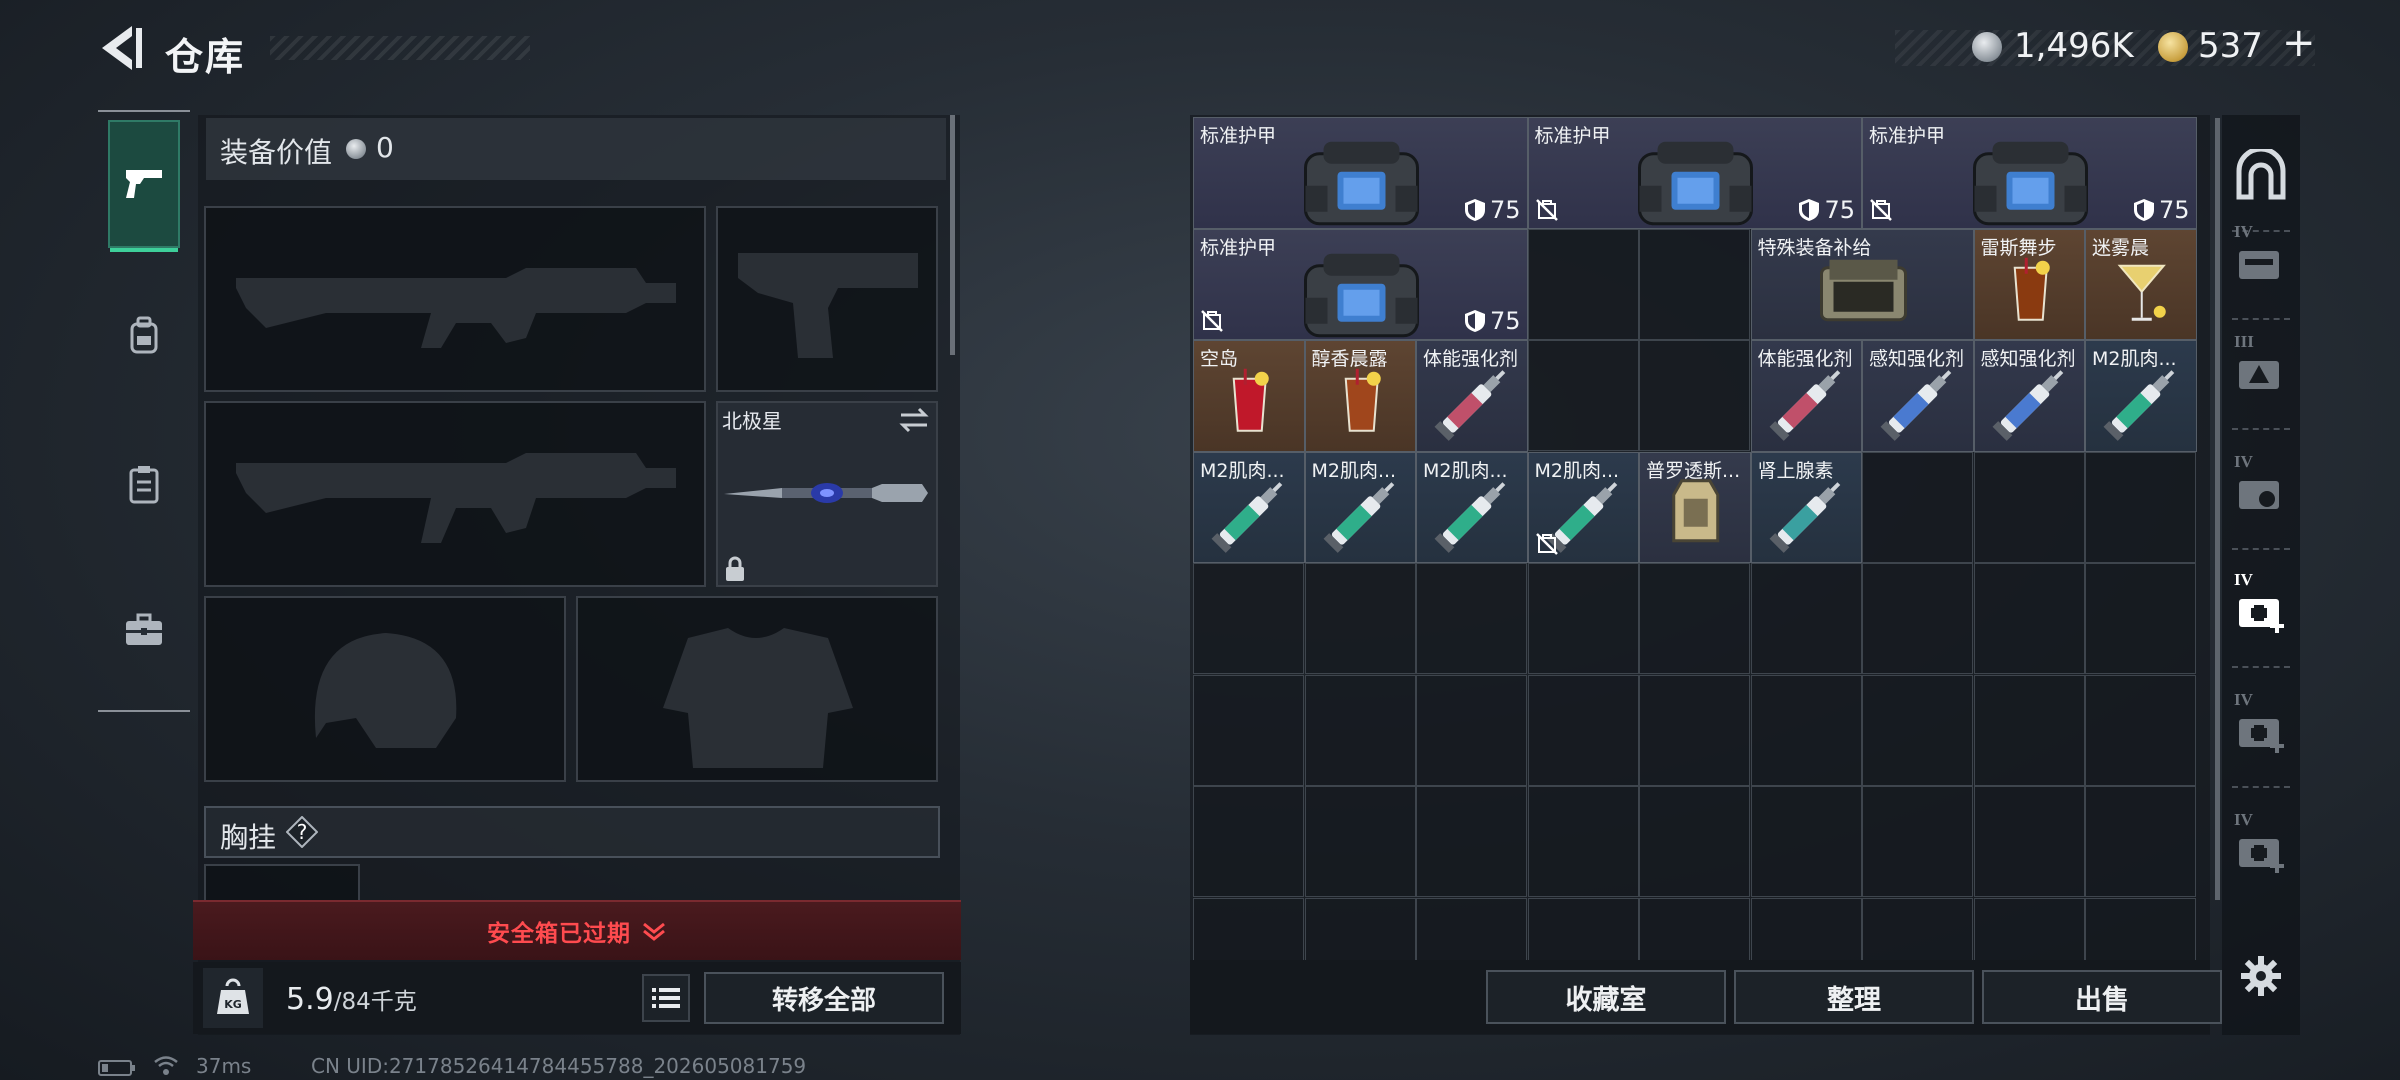 The image size is (2400, 1080). I want to click on storage-item-drink-tumbler: 醇香晨露, so click(1360, 396).